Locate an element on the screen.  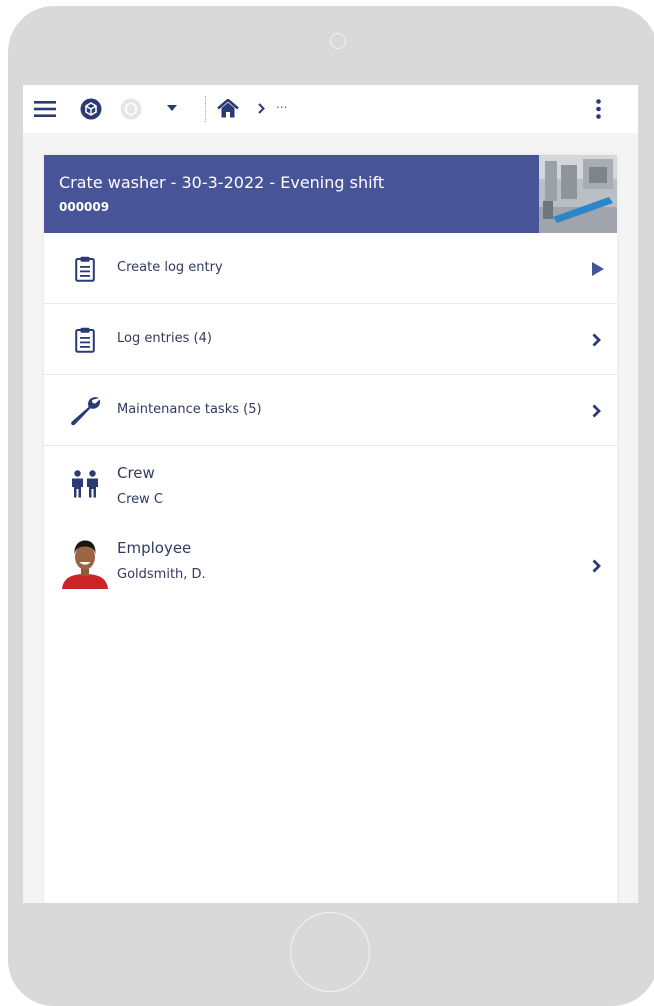
create-log-entry-label: Create log entry is located at coordinates (170, 267).